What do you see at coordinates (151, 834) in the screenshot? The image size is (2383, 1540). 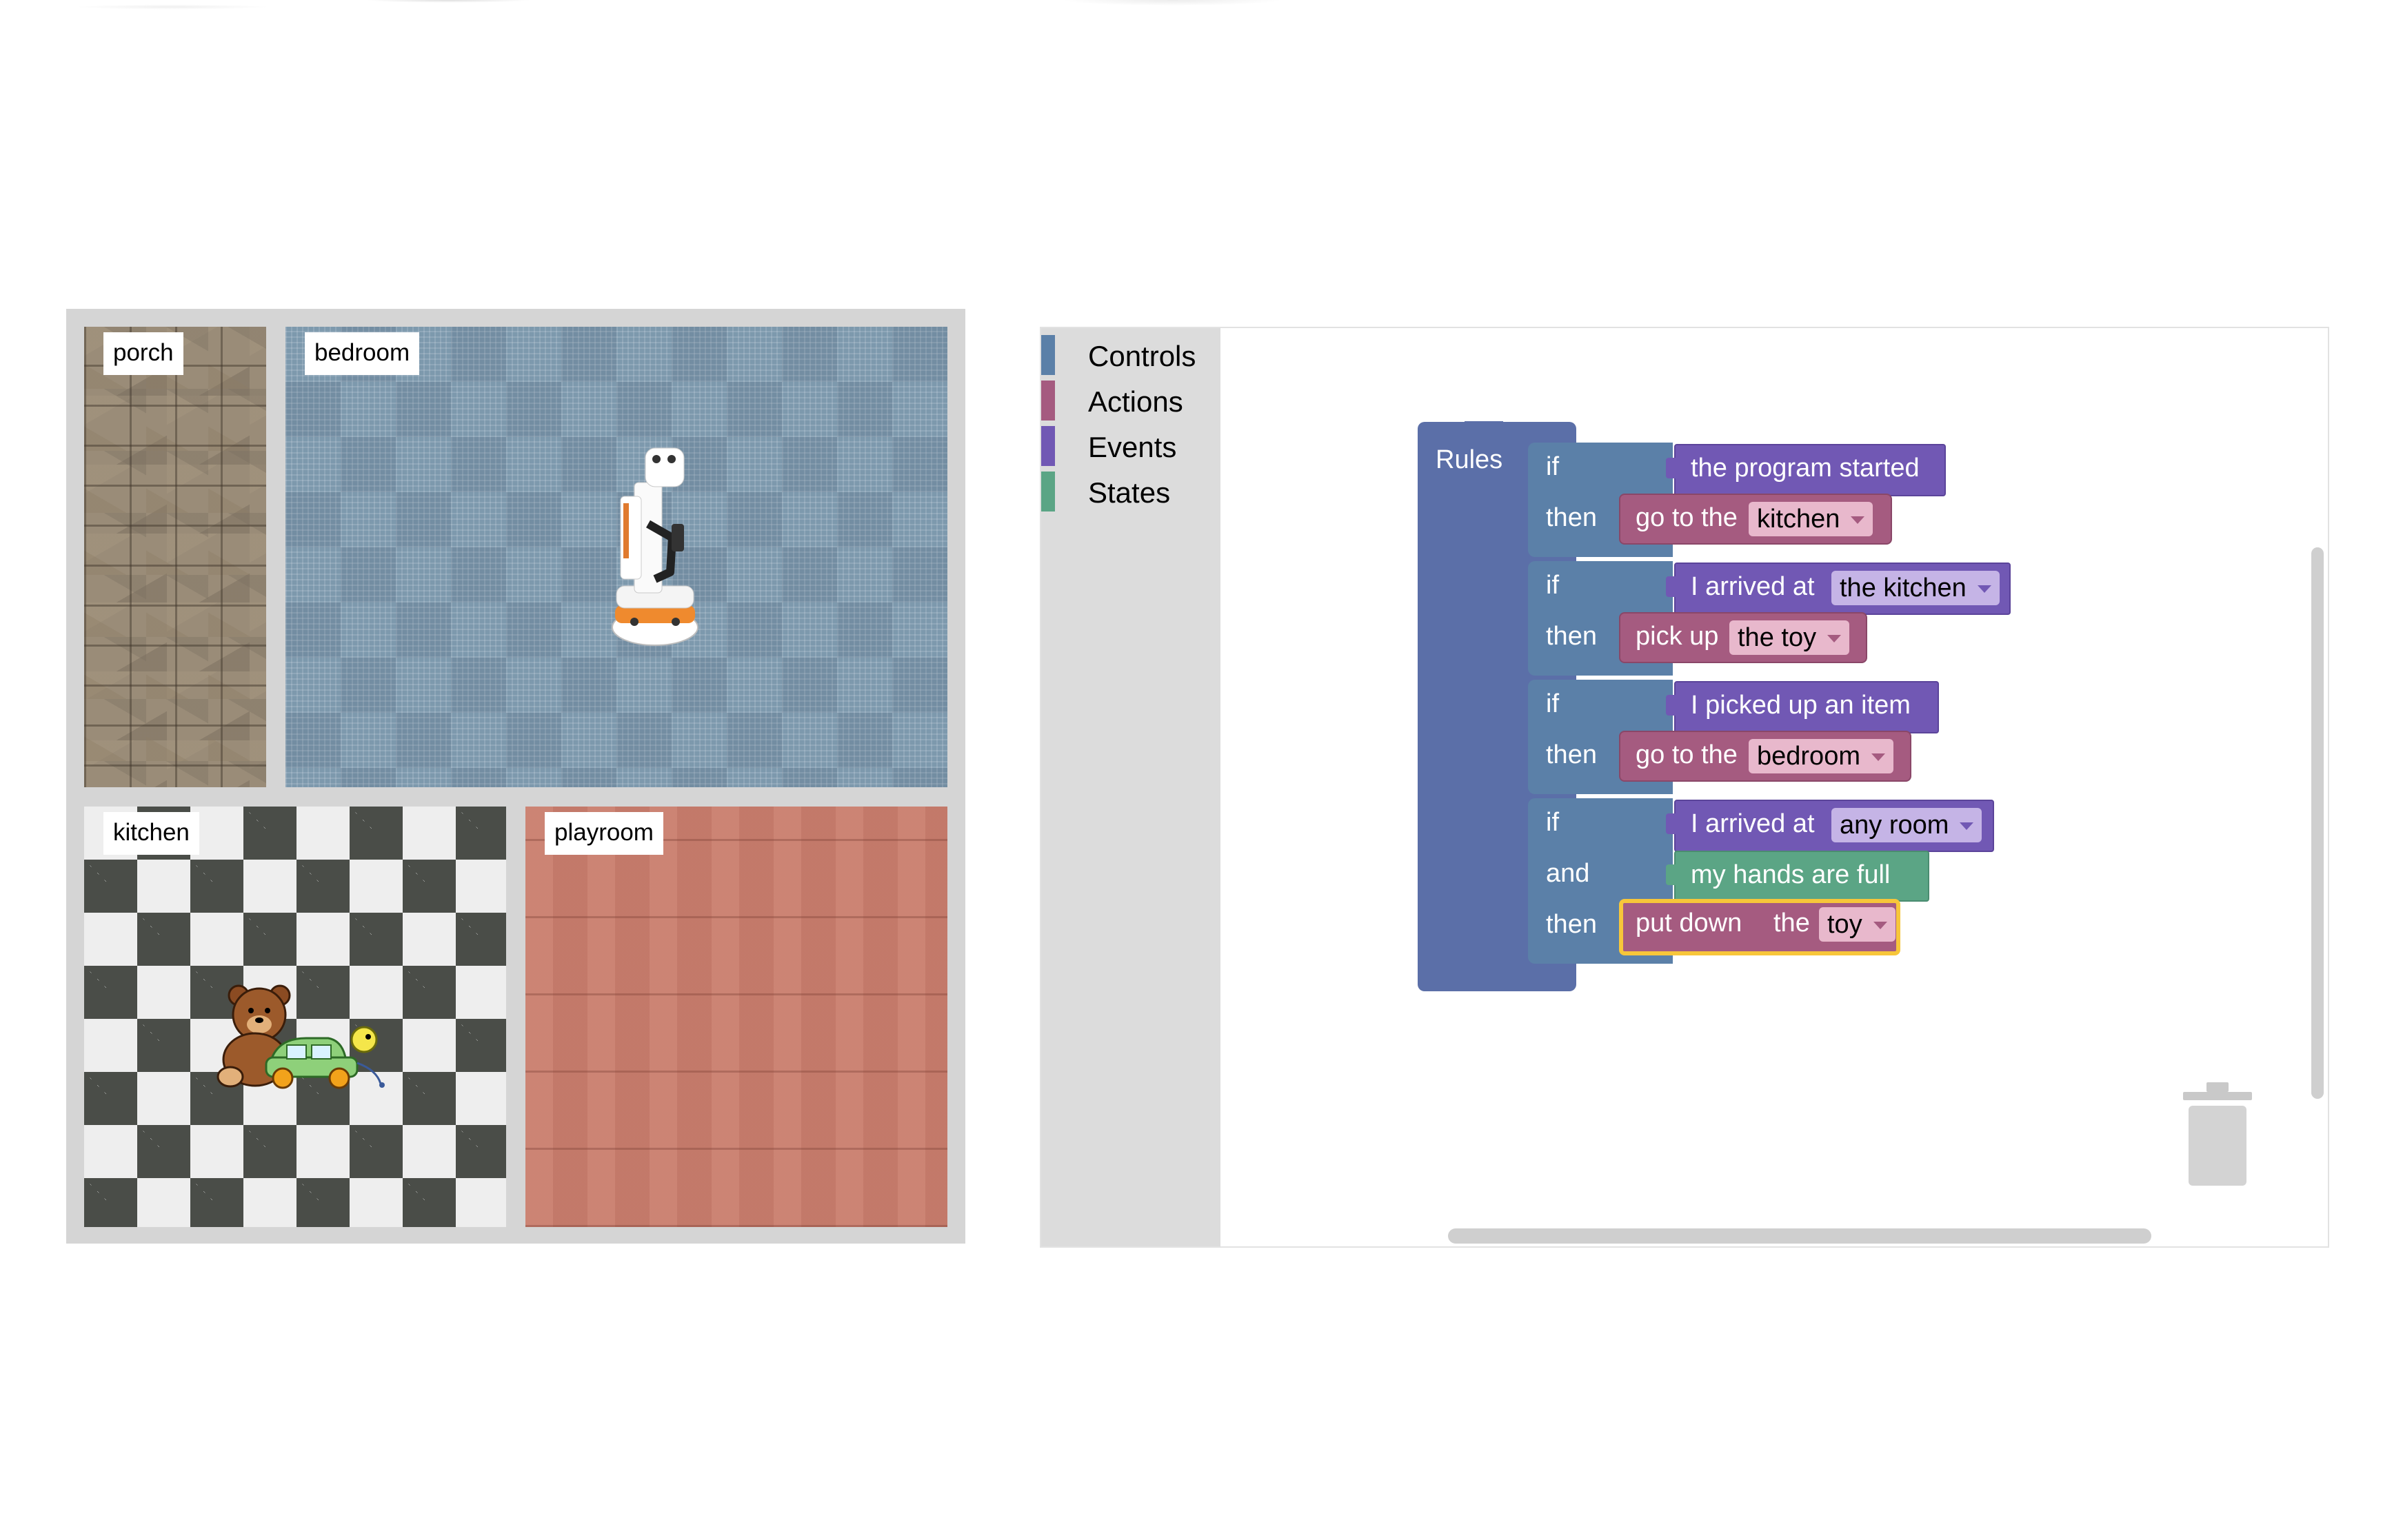 I see `room-label-kitchen: kitchen` at bounding box center [151, 834].